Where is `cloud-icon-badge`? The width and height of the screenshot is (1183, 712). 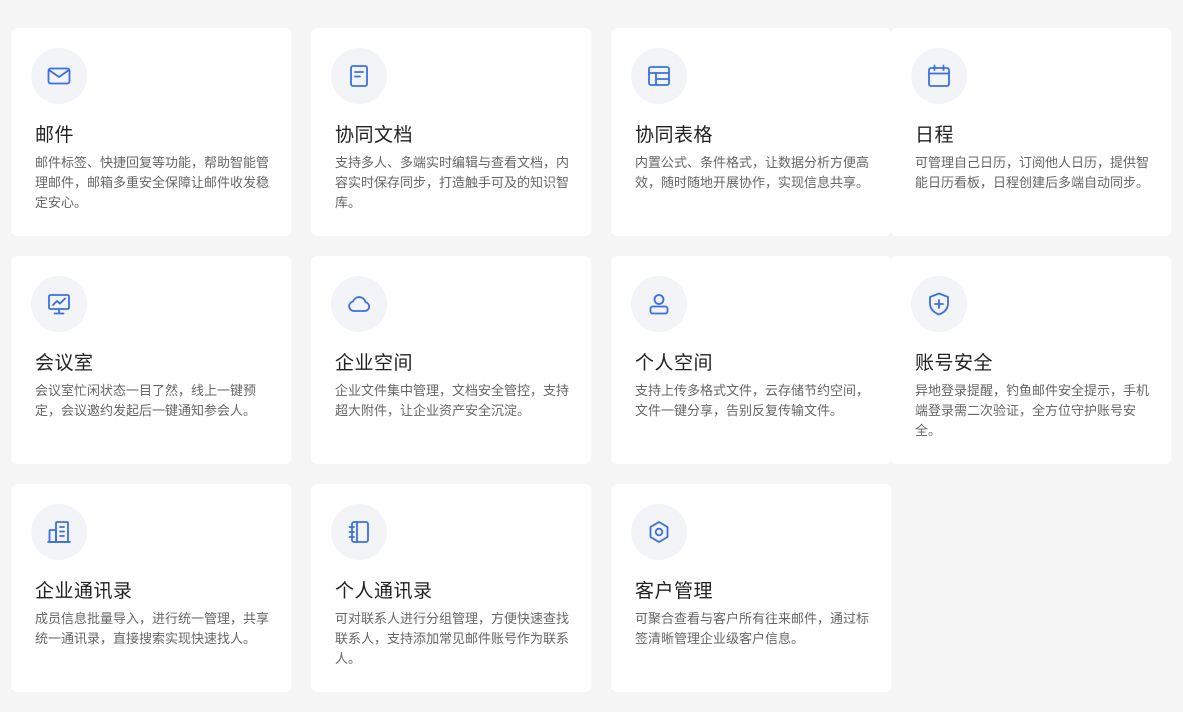 cloud-icon-badge is located at coordinates (359, 304).